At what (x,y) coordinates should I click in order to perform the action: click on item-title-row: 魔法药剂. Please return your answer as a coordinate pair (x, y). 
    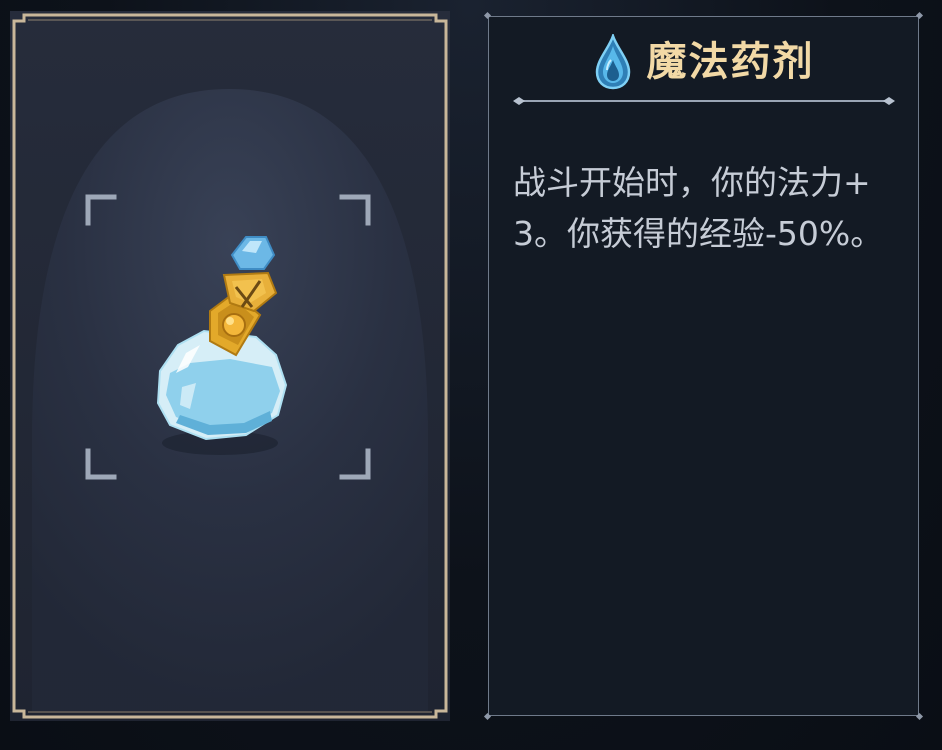
    Looking at the image, I should click on (703, 62).